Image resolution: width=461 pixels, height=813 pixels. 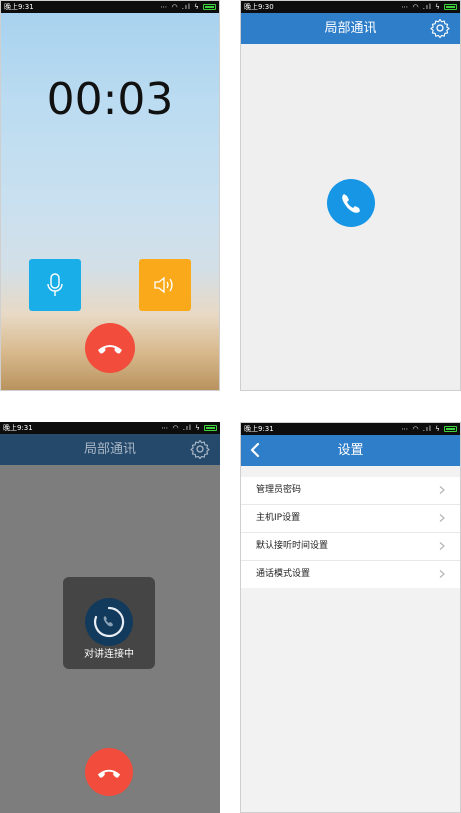 I want to click on title-bar: 设置, so click(x=350, y=450).